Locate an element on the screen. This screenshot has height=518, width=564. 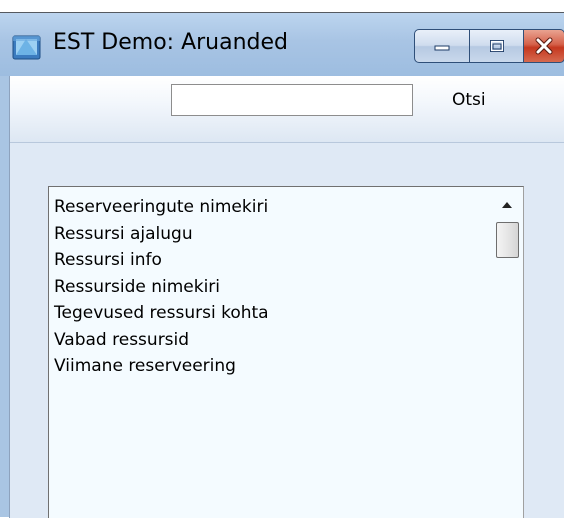
close-icon is located at coordinates (544, 46).